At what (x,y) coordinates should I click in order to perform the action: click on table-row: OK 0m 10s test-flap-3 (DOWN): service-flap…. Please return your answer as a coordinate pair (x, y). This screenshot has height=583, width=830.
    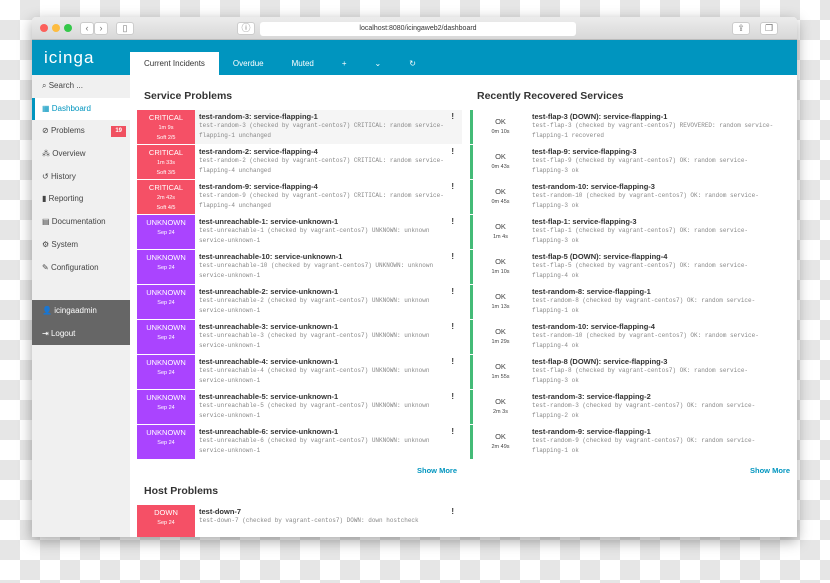
    Looking at the image, I should click on (632, 127).